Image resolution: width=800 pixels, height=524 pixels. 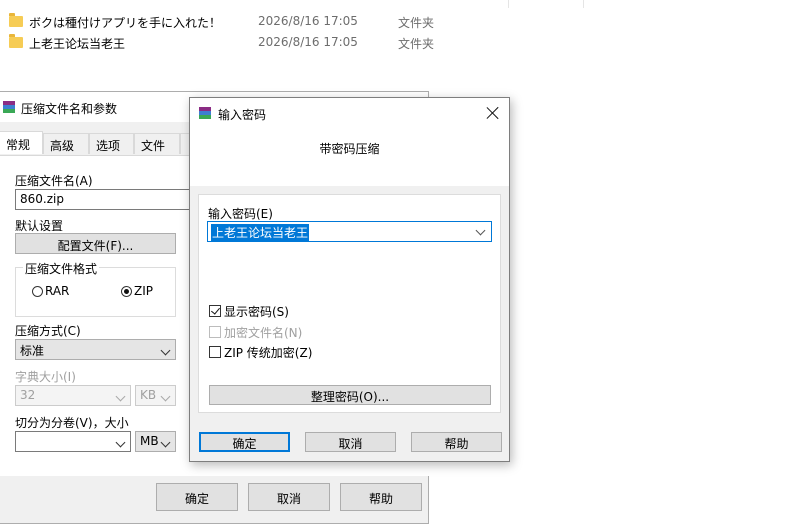 What do you see at coordinates (148, 395) in the screenshot?
I see `dict-unit-value: KB` at bounding box center [148, 395].